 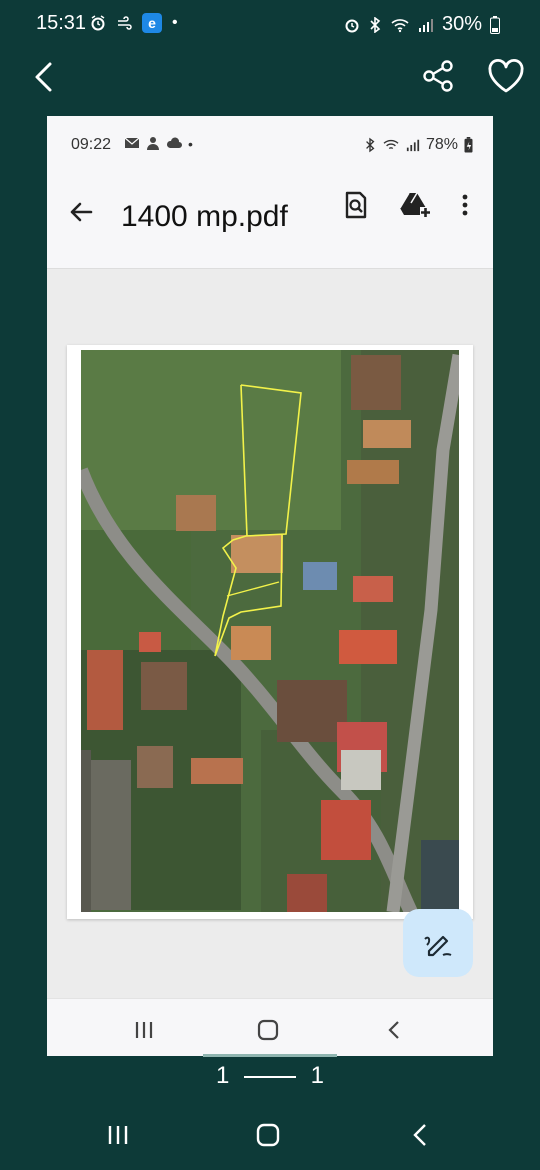 I want to click on inner-status-system: 78%, so click(x=418, y=145).